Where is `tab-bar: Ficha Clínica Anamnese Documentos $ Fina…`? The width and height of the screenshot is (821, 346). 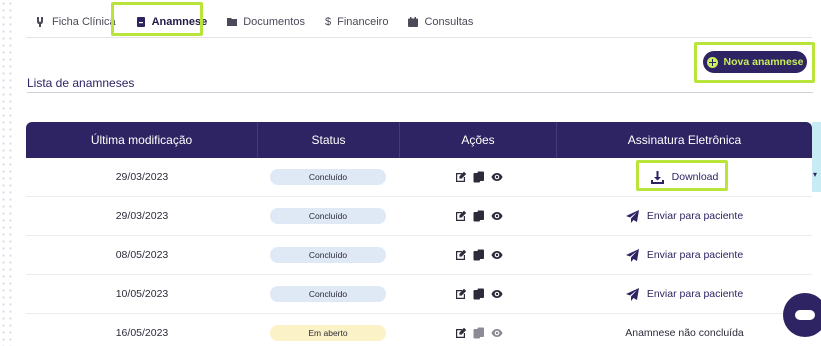 tab-bar: Ficha Clínica Anamnese Documentos $ Fina… is located at coordinates (419, 22).